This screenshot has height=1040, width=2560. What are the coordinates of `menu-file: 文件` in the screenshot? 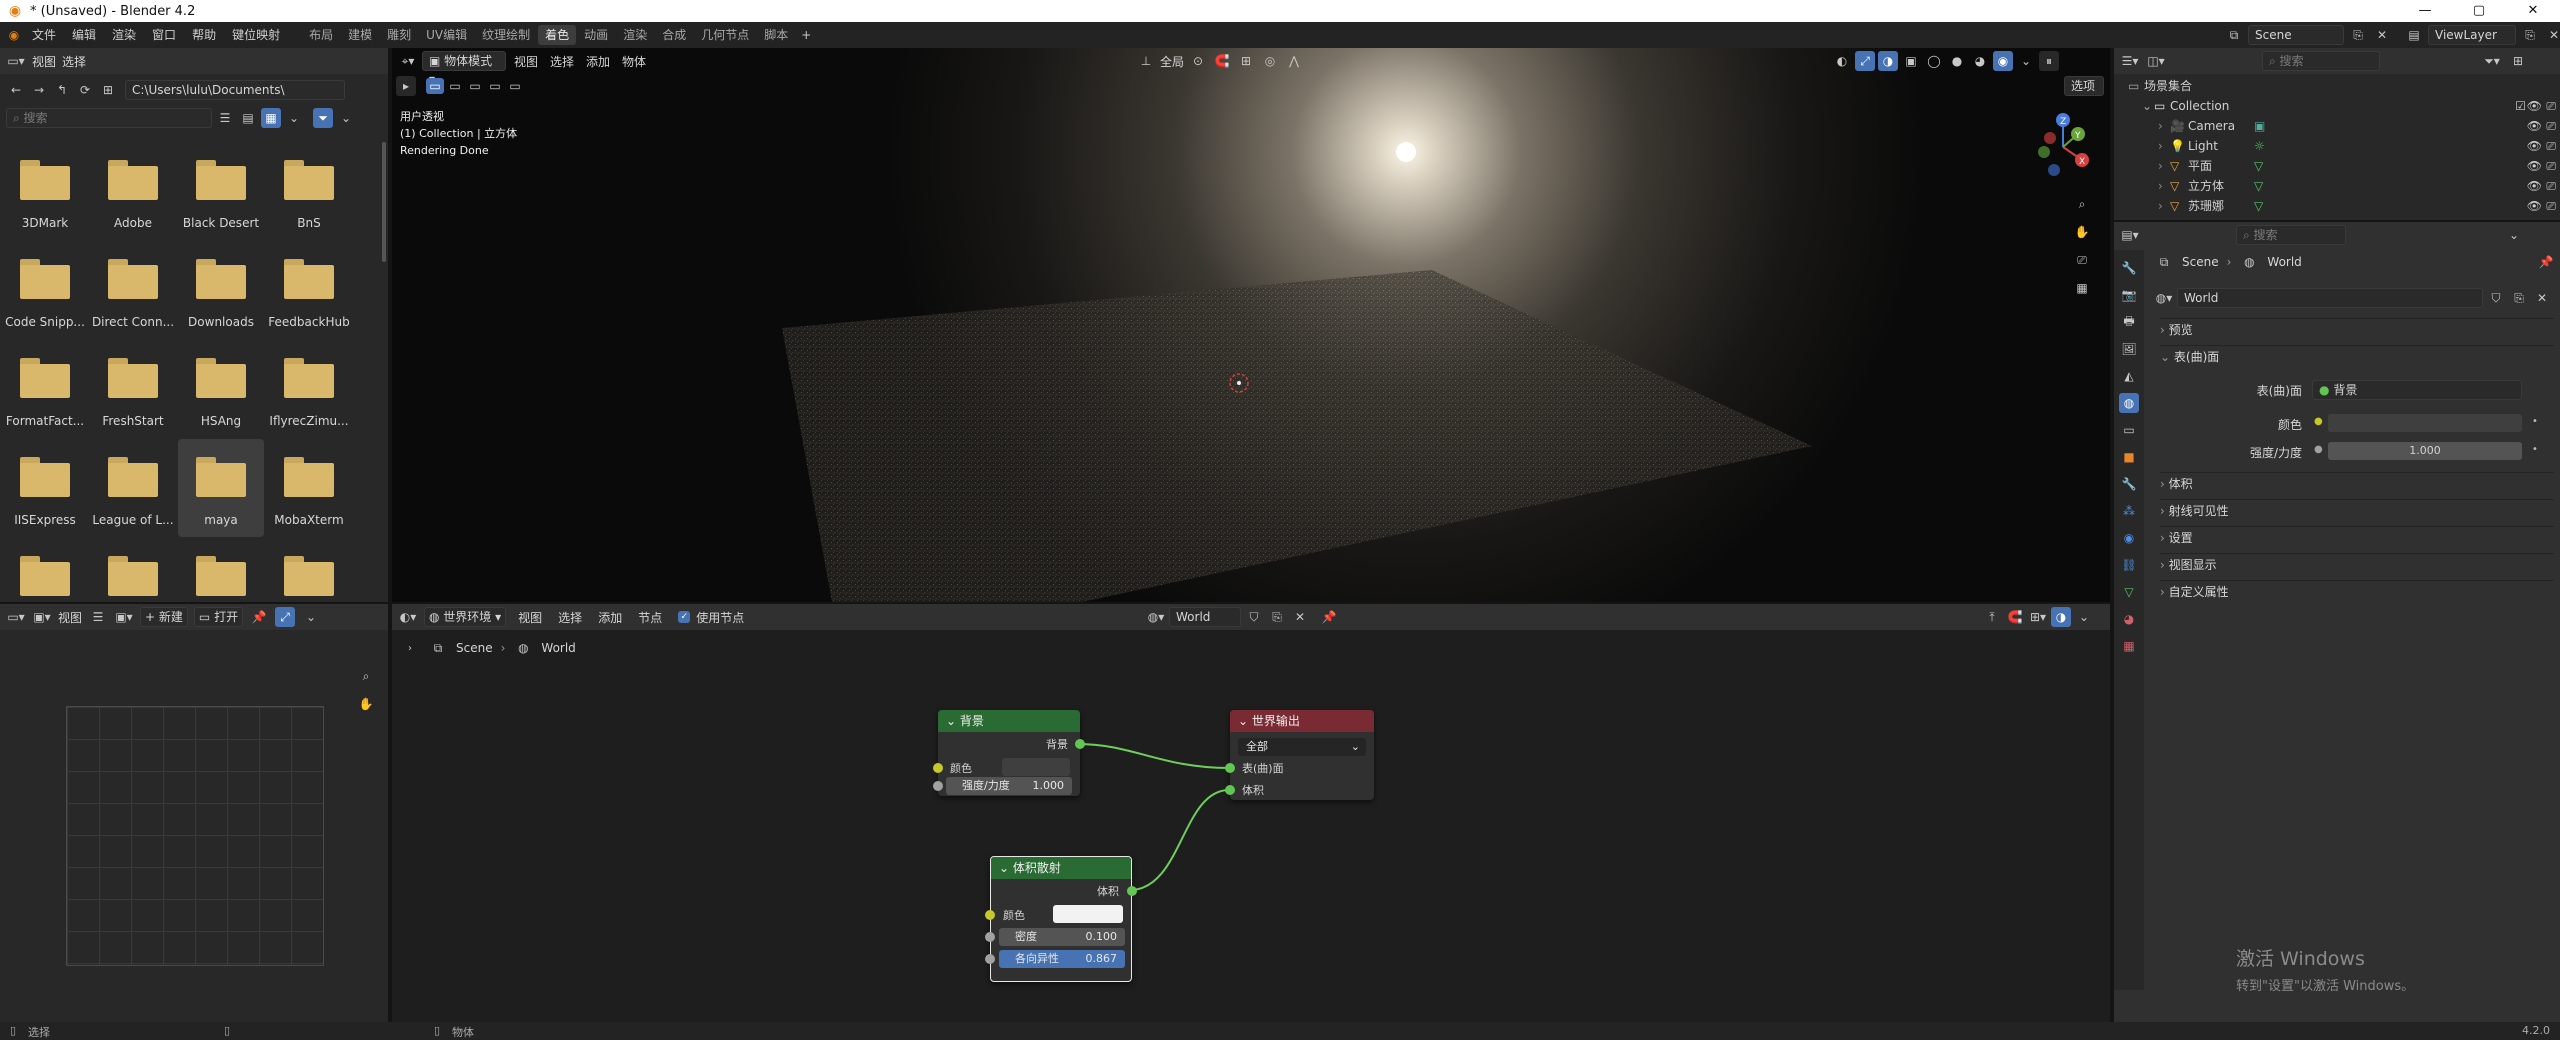 It's located at (44, 35).